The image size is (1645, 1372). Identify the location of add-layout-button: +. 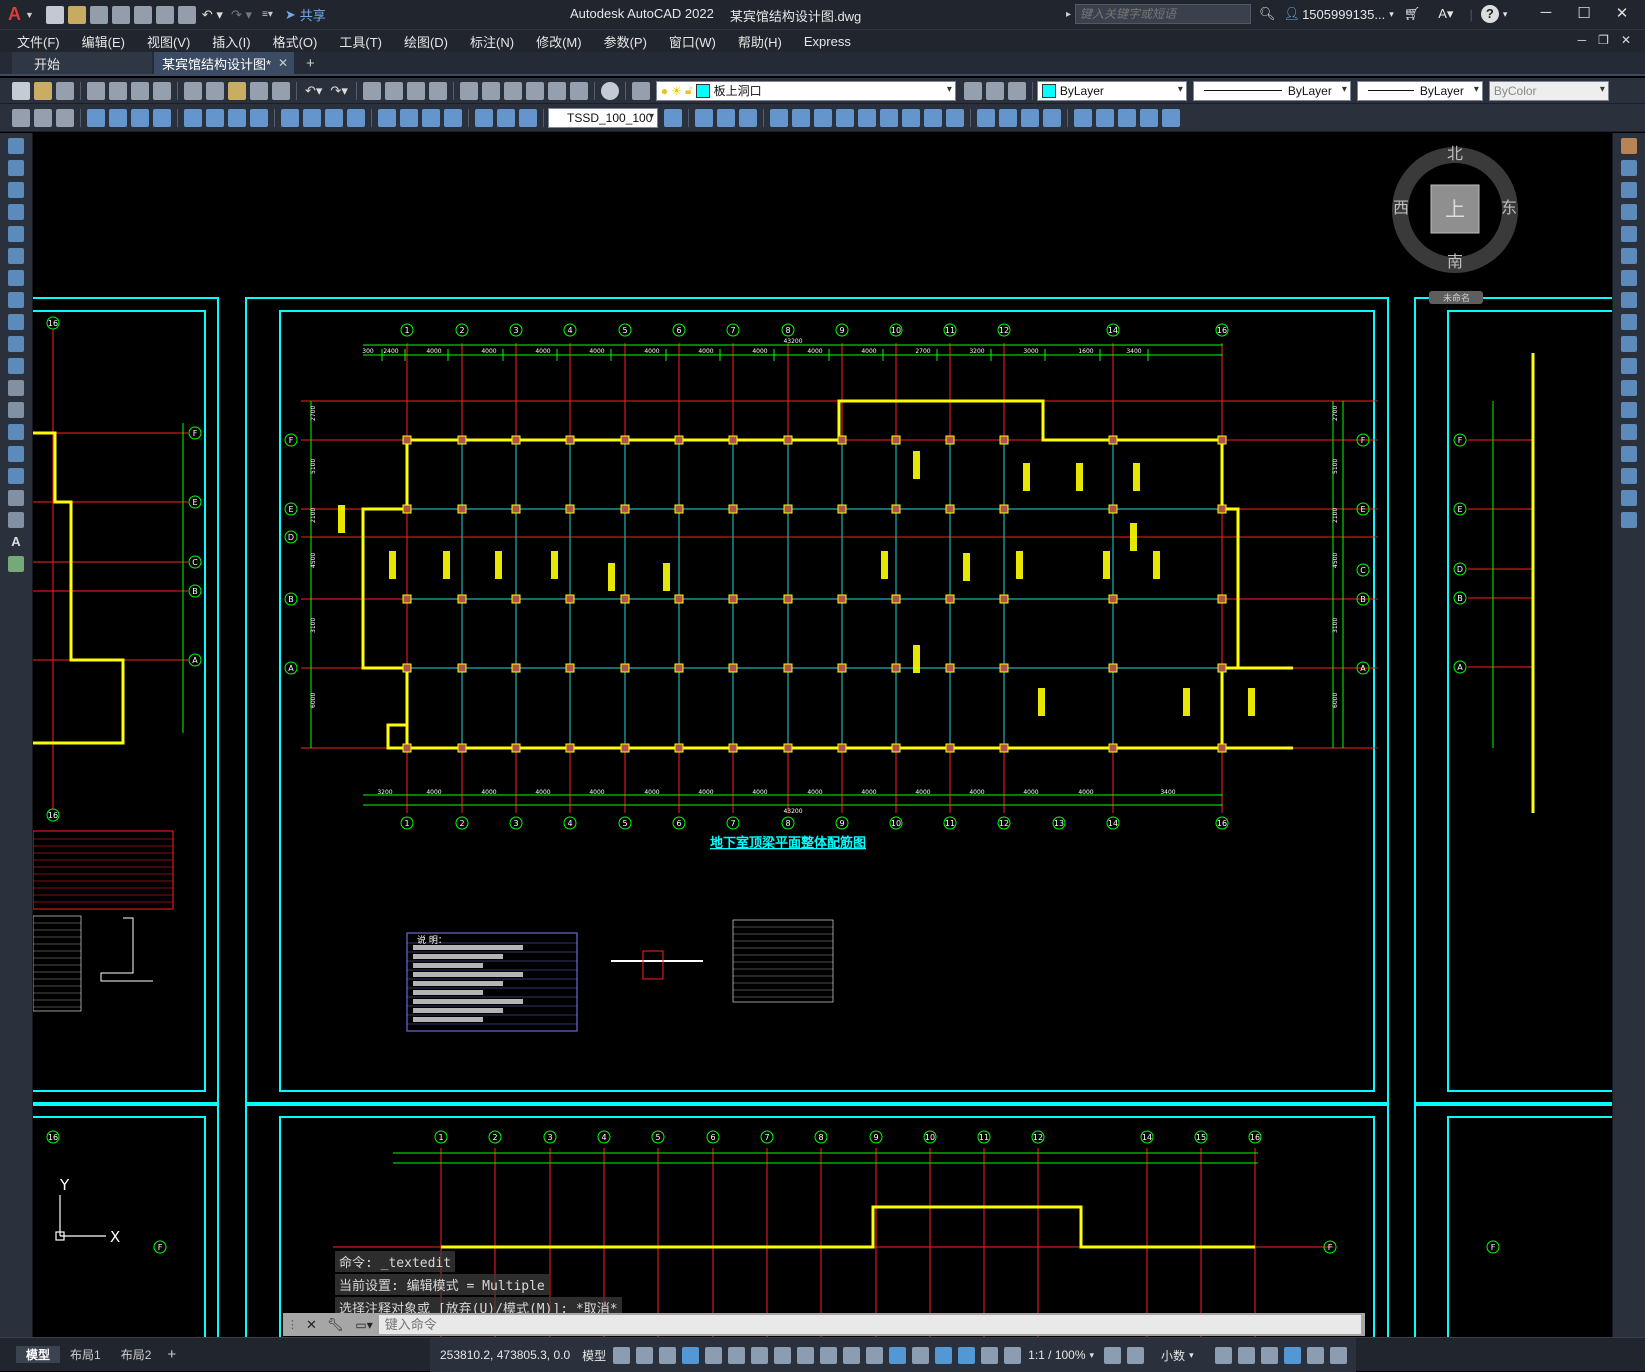
(171, 1354).